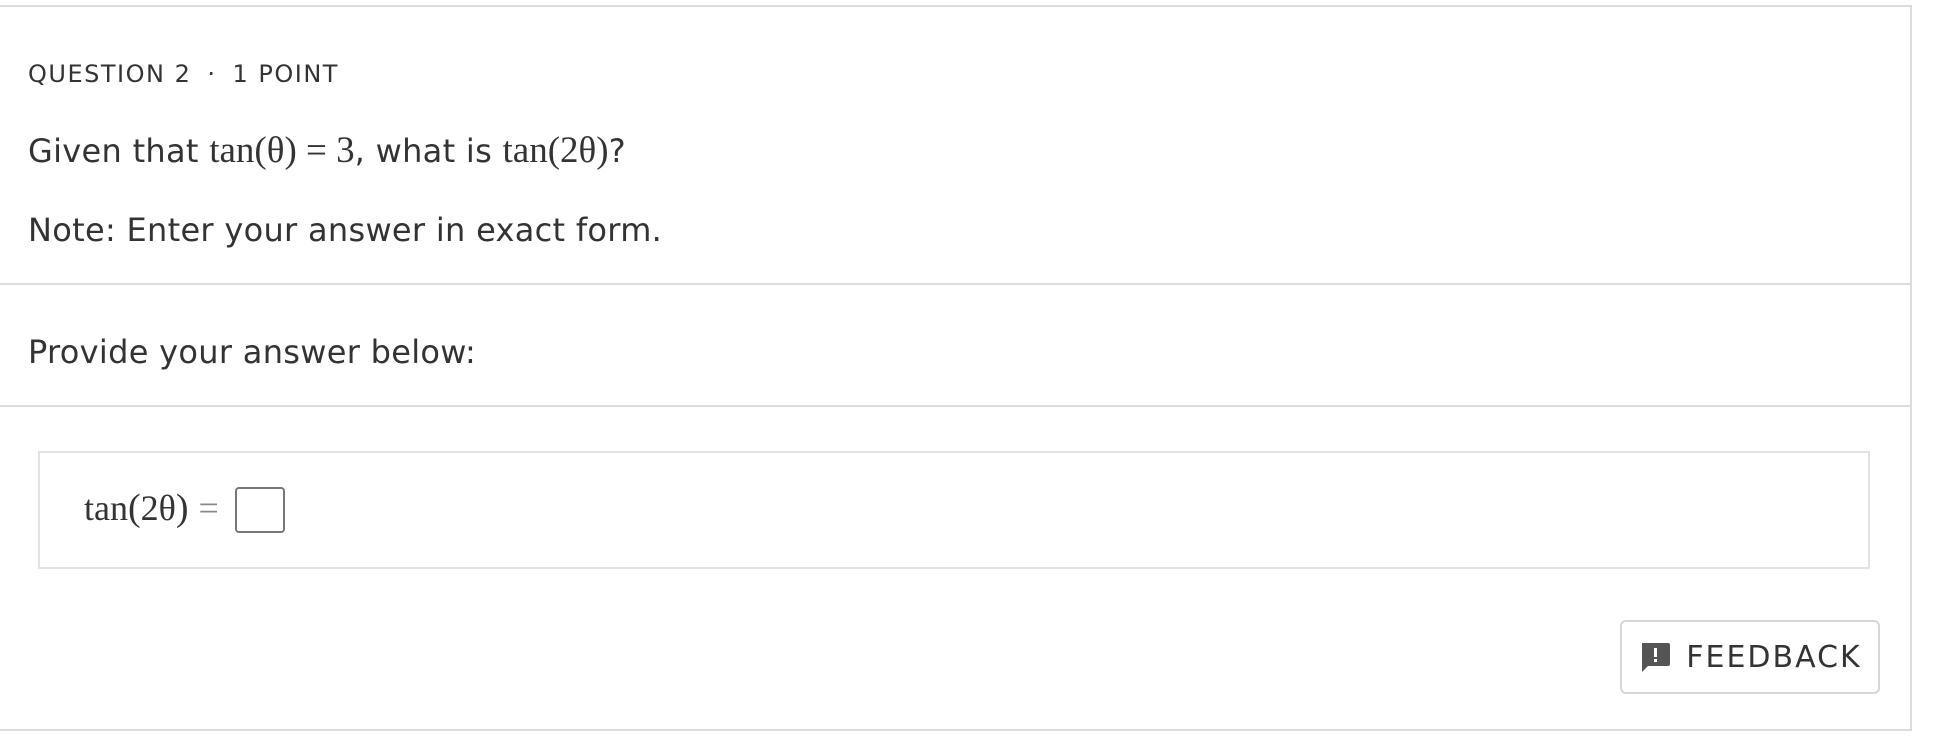 The width and height of the screenshot is (1934, 736). I want to click on expression-close-paren: ), so click(182, 508).